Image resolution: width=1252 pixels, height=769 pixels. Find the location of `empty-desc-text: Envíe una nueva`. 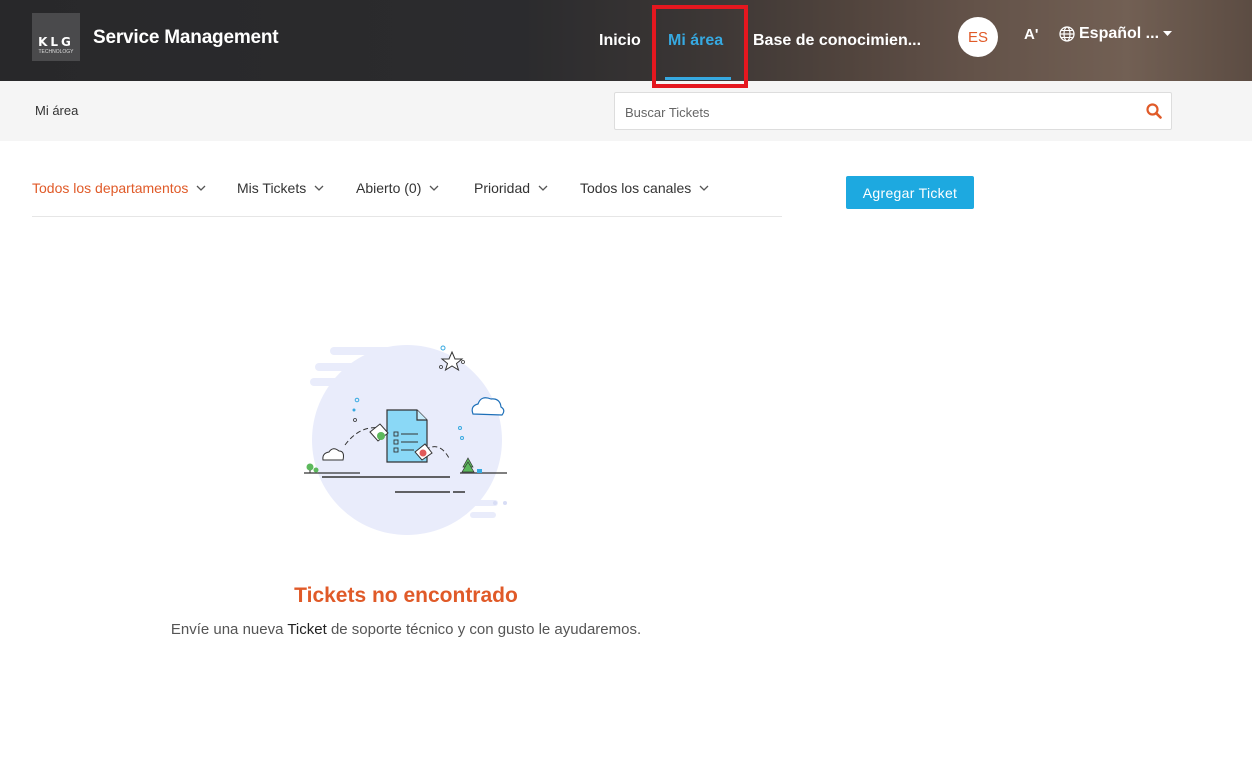

empty-desc-text: Envíe una nueva is located at coordinates (229, 629).